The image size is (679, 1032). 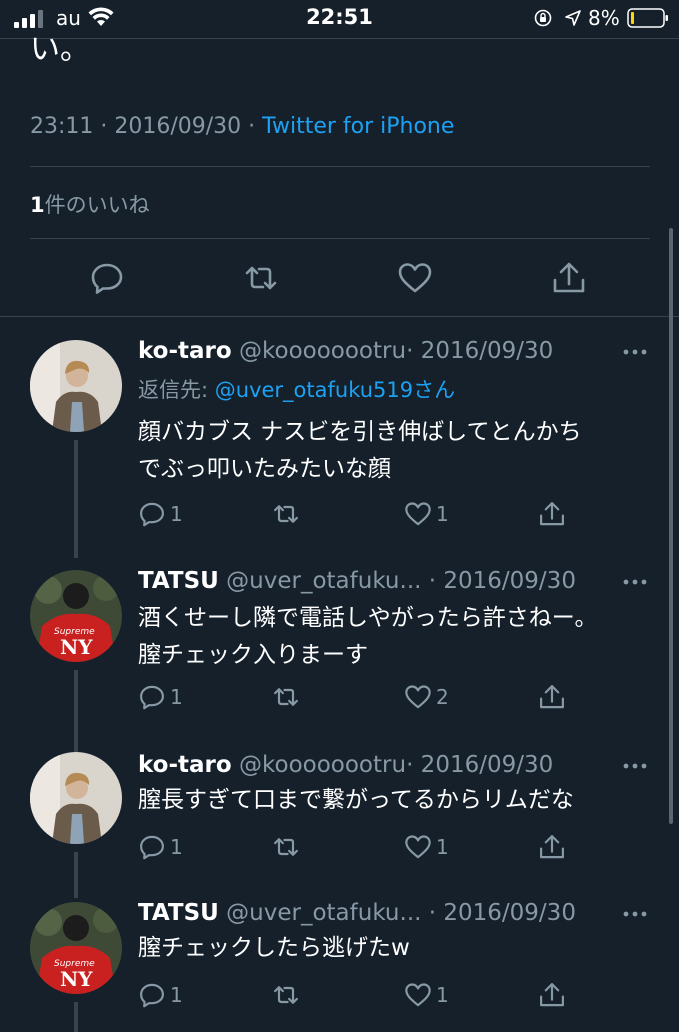 I want to click on main-share-button, so click(x=569, y=278).